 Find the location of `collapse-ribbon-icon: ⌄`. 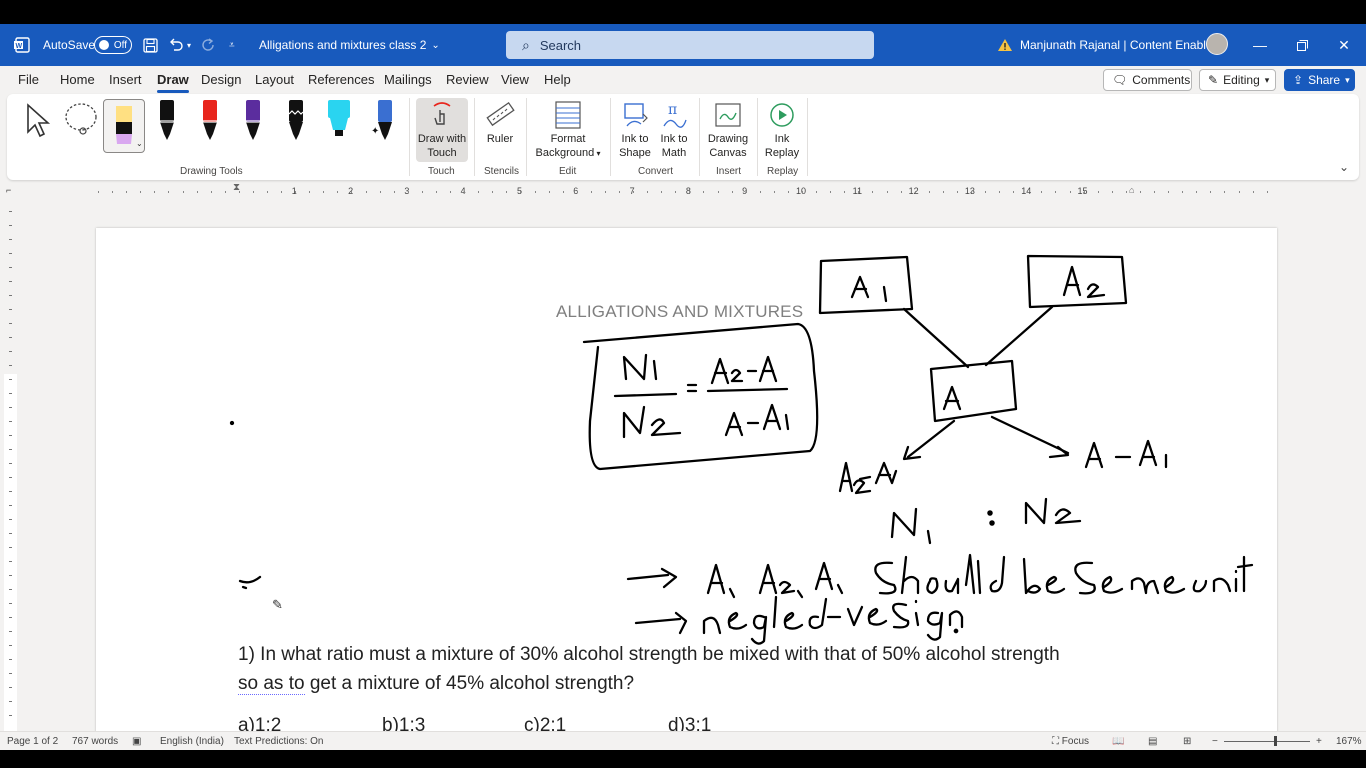

collapse-ribbon-icon: ⌄ is located at coordinates (1344, 167).